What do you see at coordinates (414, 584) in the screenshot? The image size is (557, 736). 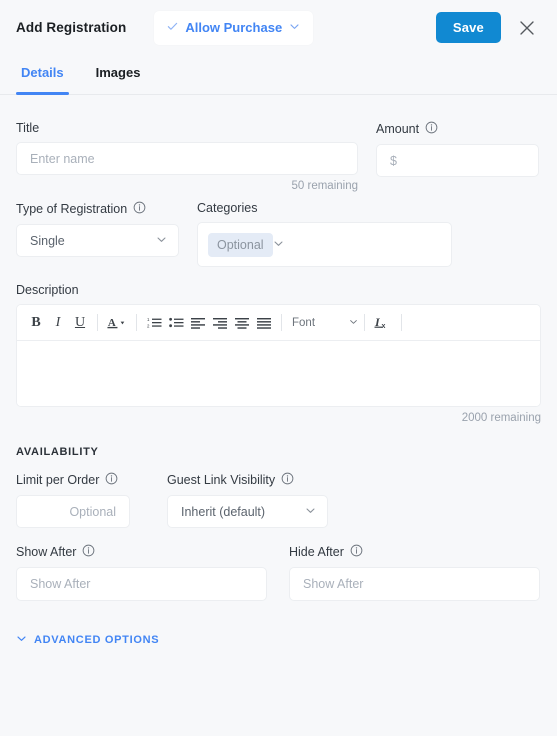 I see `hide-after-input` at bounding box center [414, 584].